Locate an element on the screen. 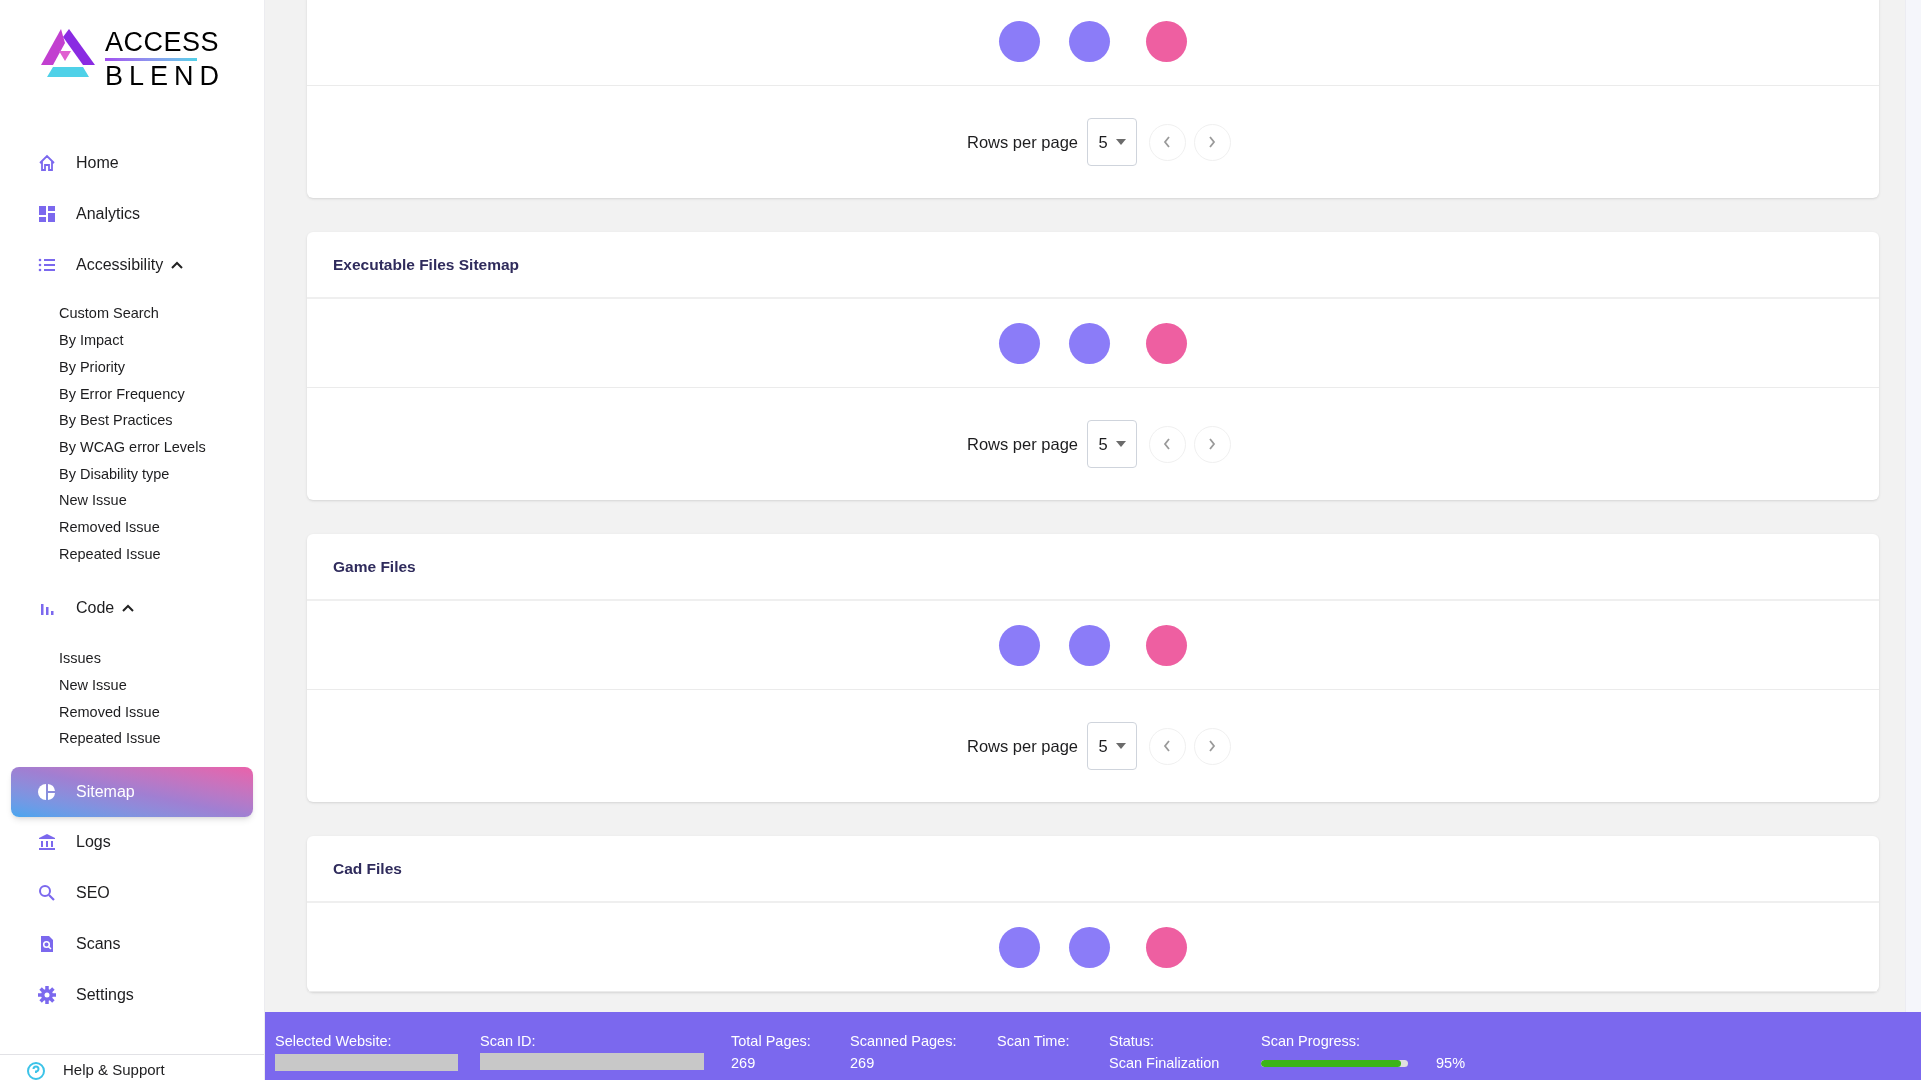 Image resolution: width=1921 pixels, height=1080 pixels. nav-item: Home is located at coordinates (132, 162).